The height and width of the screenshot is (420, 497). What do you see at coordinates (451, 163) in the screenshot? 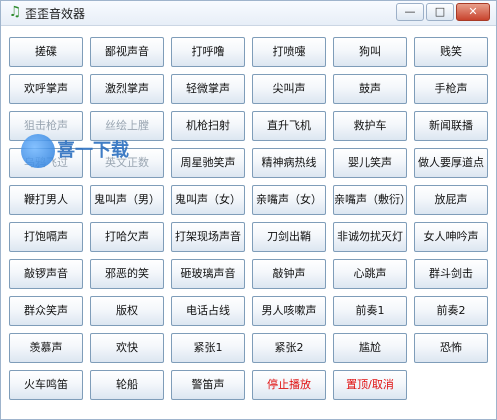
I see `sound-button: 做人要厚道点` at bounding box center [451, 163].